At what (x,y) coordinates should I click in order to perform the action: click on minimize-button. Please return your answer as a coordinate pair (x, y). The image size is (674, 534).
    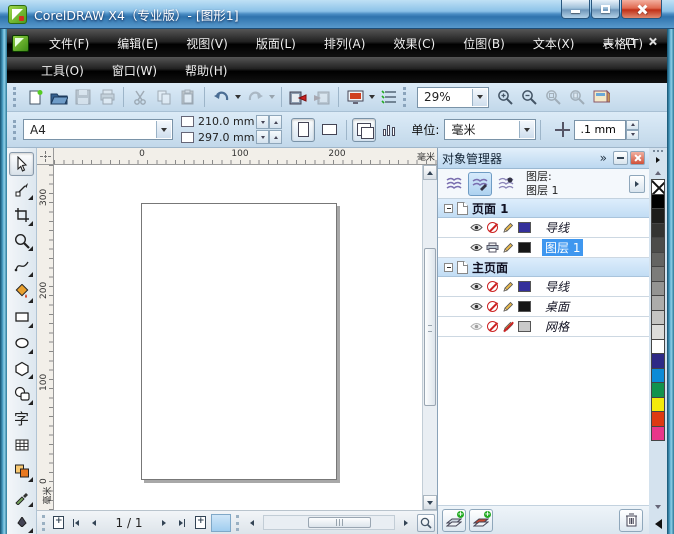
    Looking at the image, I should click on (575, 9).